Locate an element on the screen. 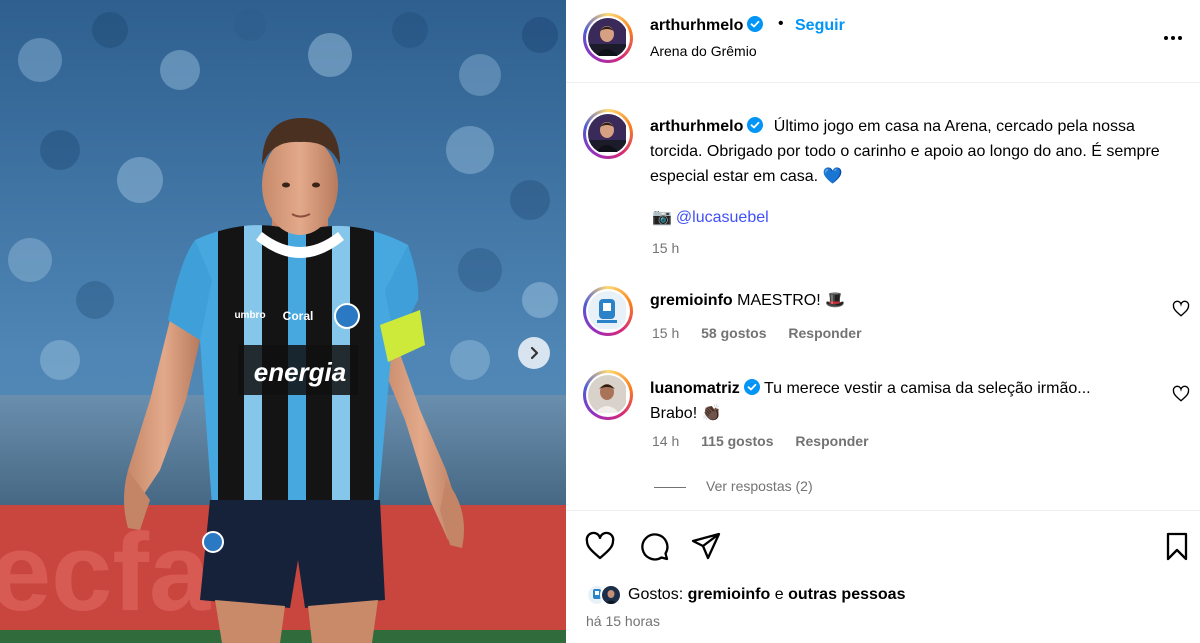 The image size is (1200, 643). more-icon is located at coordinates (1173, 38).